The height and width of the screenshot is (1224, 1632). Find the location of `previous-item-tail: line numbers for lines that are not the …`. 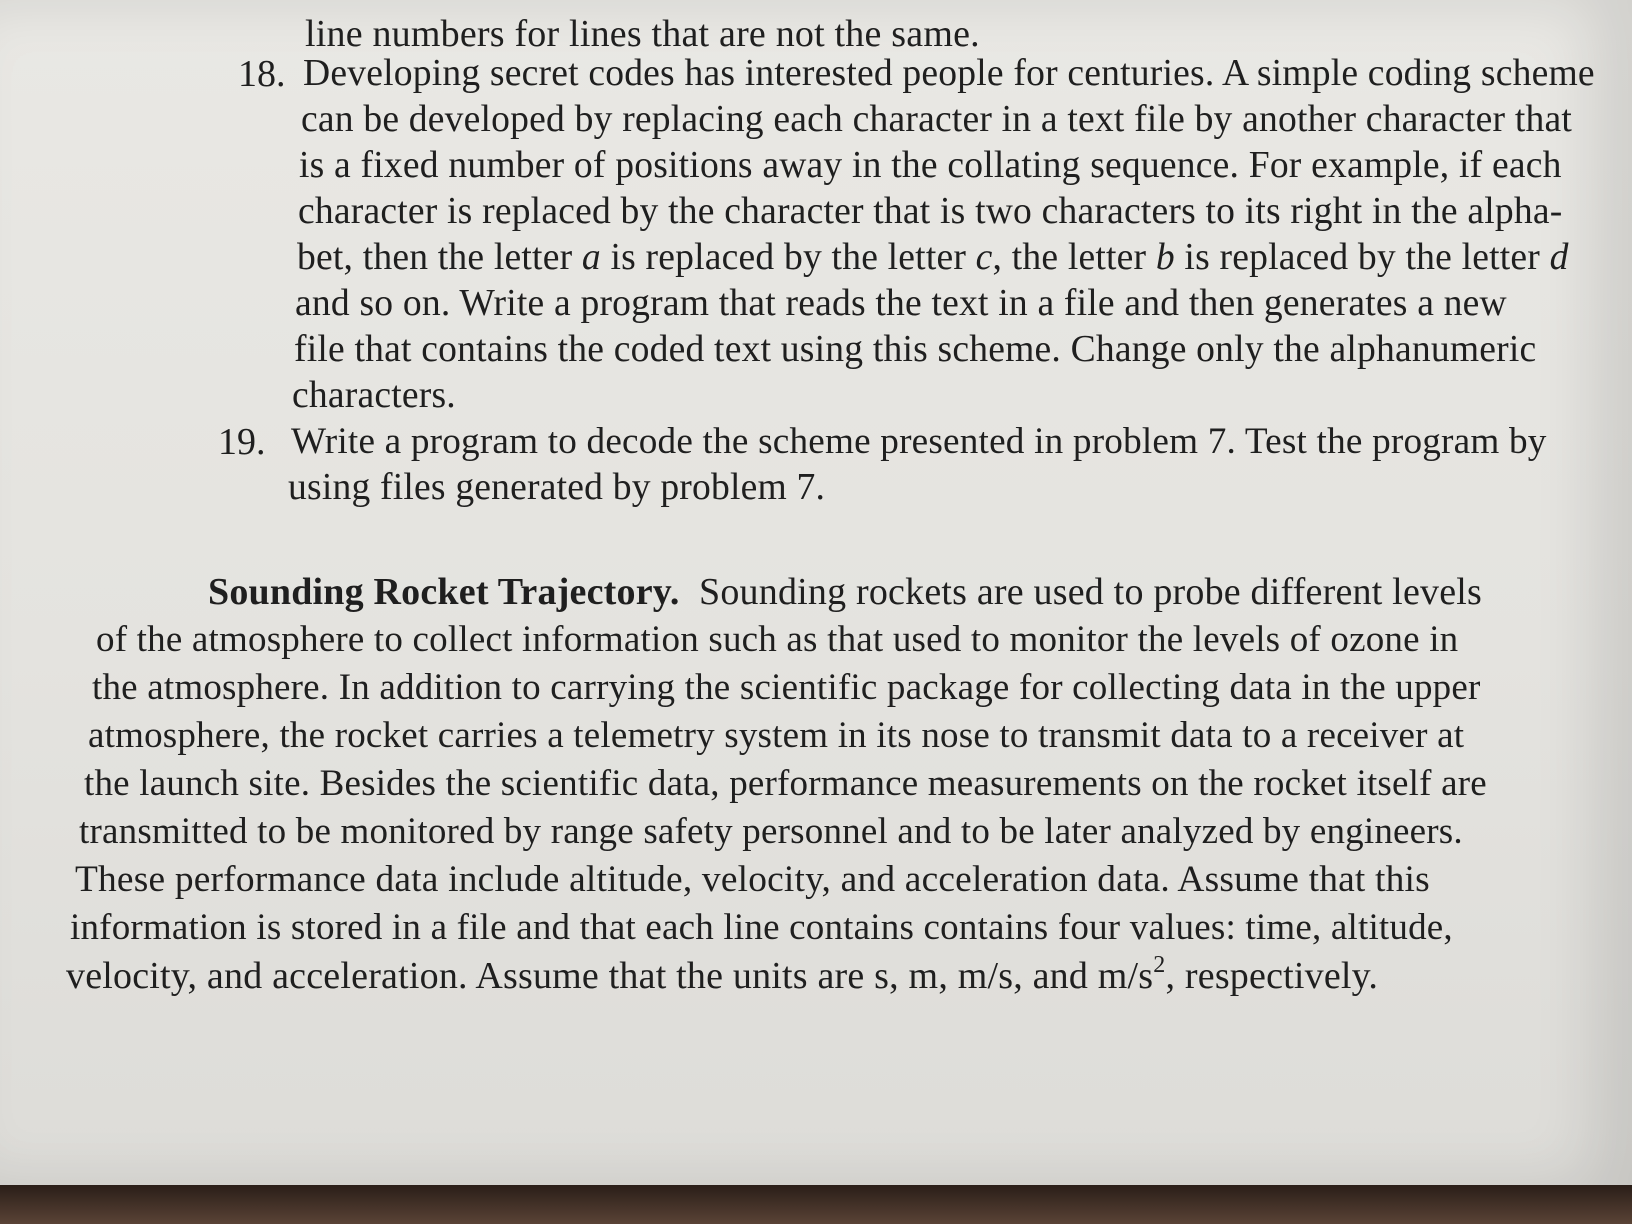

previous-item-tail: line numbers for lines that are not the … is located at coordinates (642, 34).